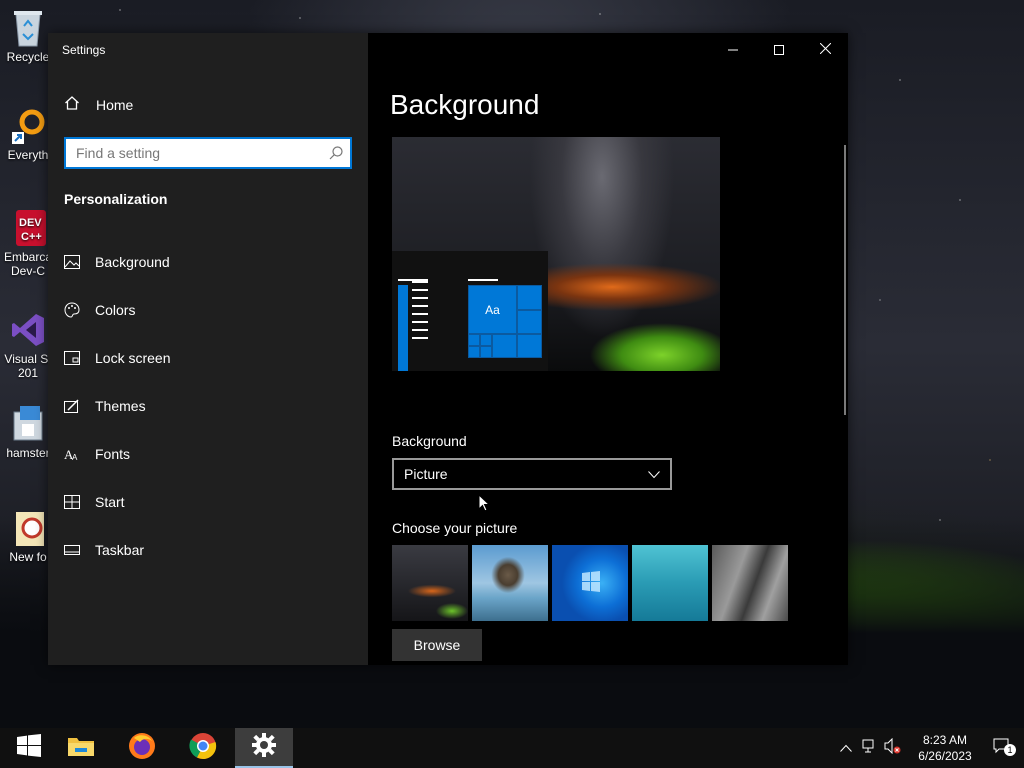 Image resolution: width=1024 pixels, height=768 pixels. What do you see at coordinates (1010, 749) in the screenshot?
I see `notification-badge: 1` at bounding box center [1010, 749].